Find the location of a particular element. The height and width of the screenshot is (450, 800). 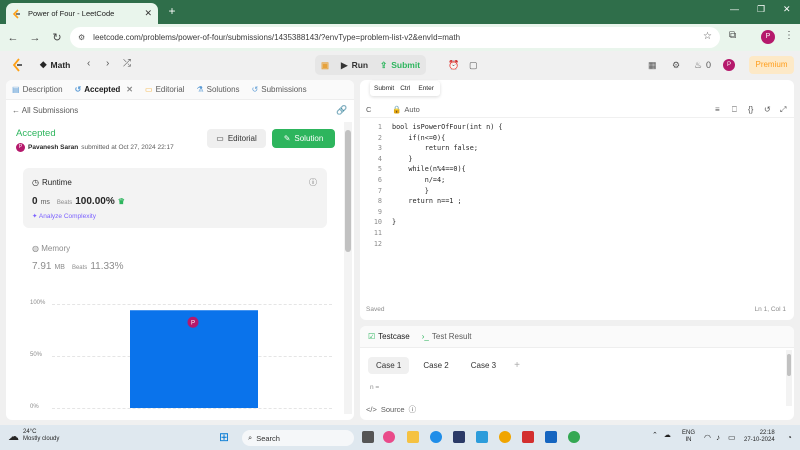

case-tab: Case 1 is located at coordinates (389, 365).